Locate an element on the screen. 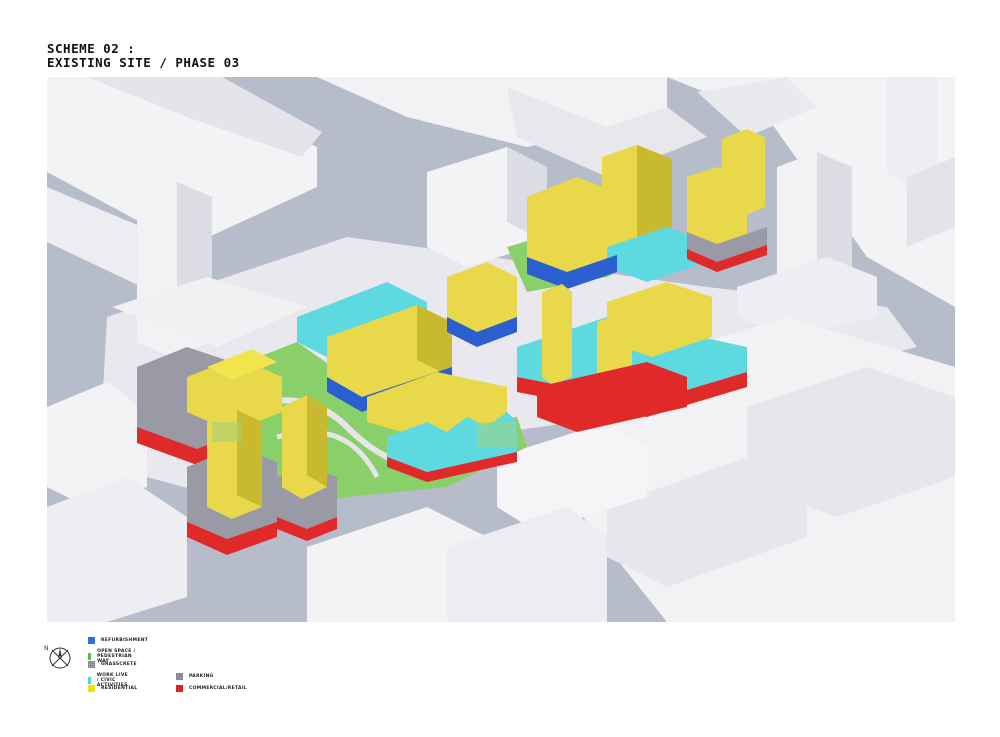 Image resolution: width=1000 pixels, height=737 pixels. compass-label: N is located at coordinates (46, 648).